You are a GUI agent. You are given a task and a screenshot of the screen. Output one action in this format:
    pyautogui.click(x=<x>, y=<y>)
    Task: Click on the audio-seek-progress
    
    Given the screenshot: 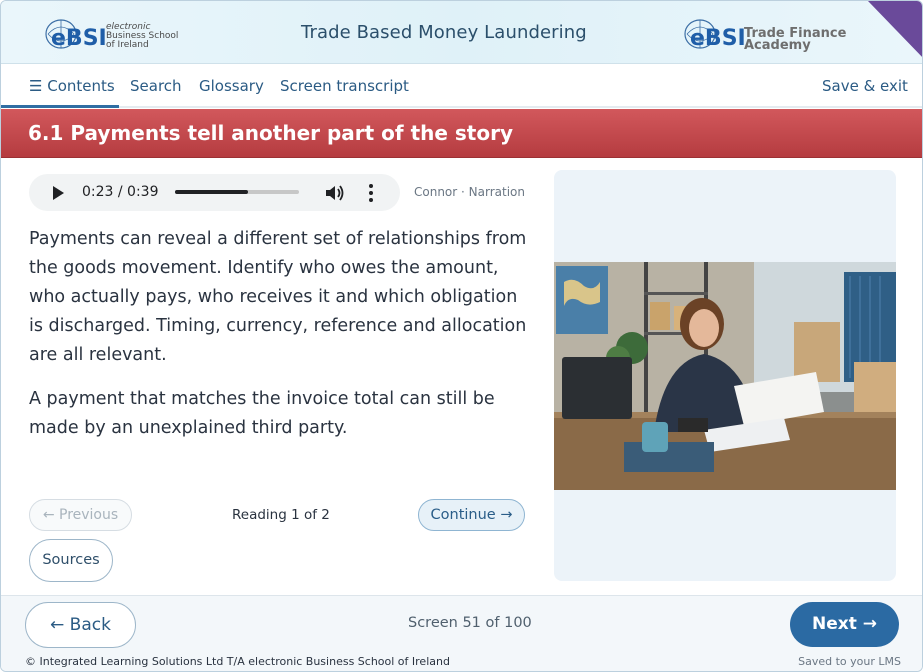 What is the action you would take?
    pyautogui.click(x=212, y=192)
    